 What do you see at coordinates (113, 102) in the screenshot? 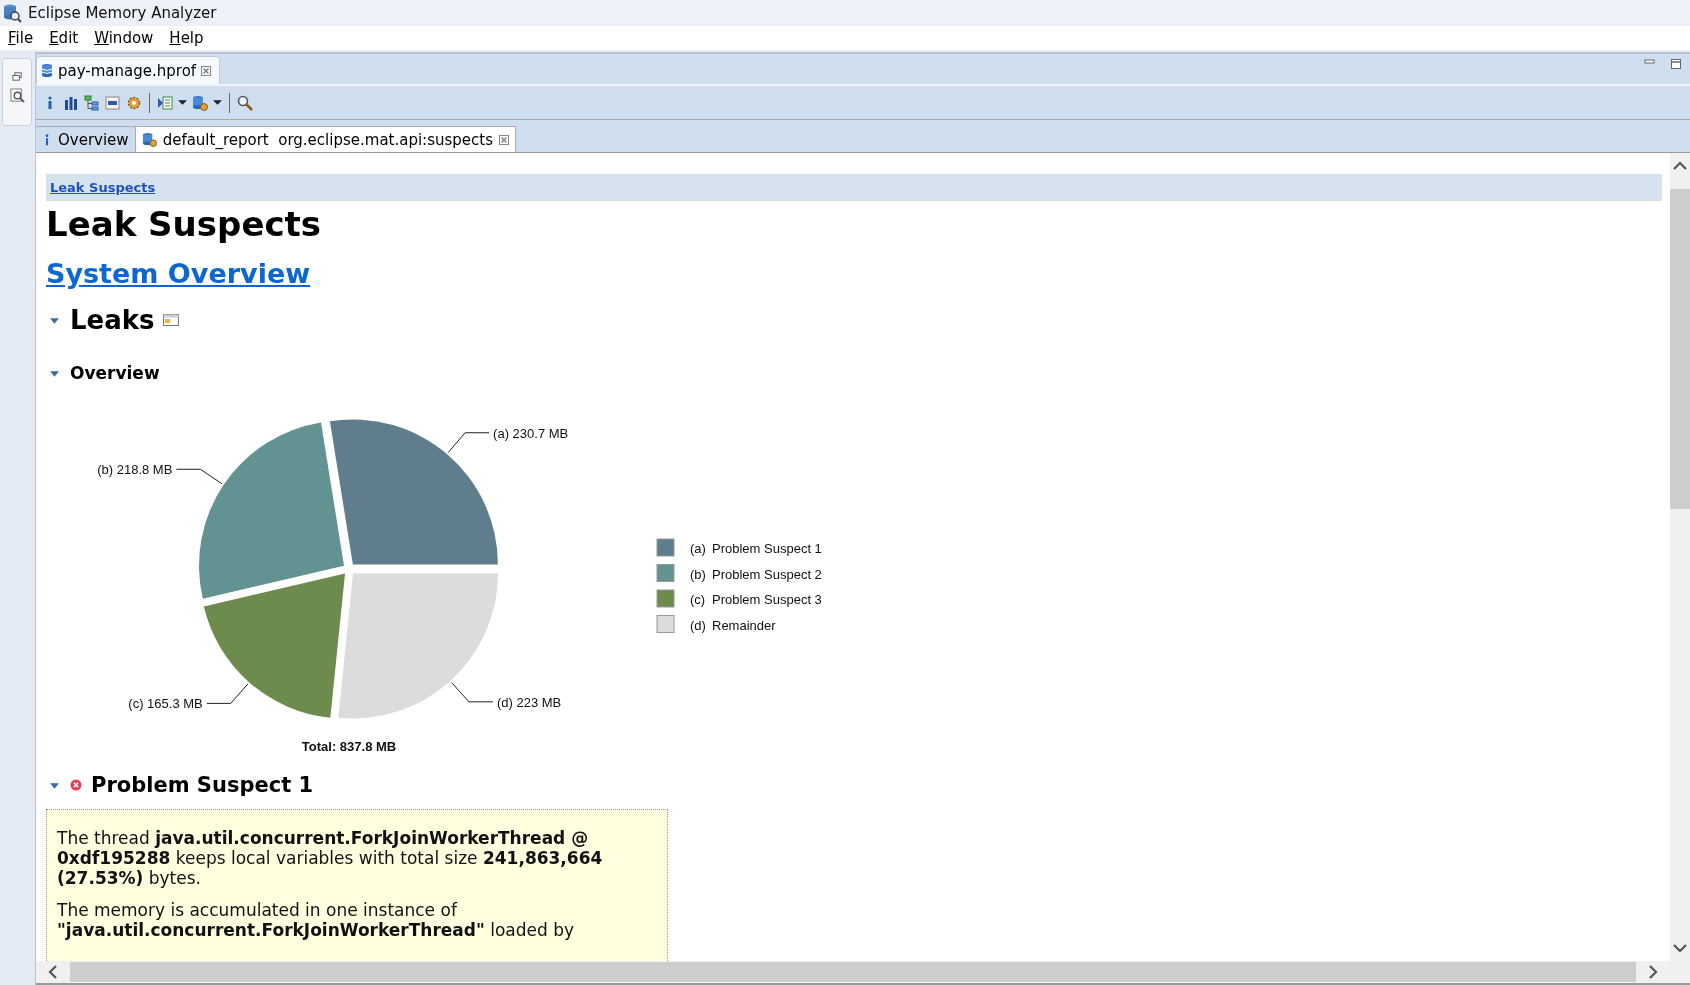
I see `query-icon` at bounding box center [113, 102].